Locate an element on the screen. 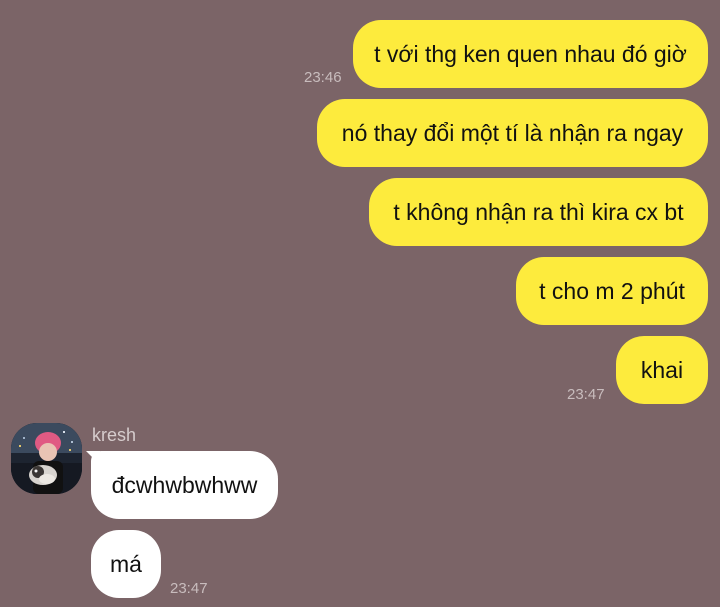 This screenshot has height=607, width=720. incoming-message: má is located at coordinates (126, 564).